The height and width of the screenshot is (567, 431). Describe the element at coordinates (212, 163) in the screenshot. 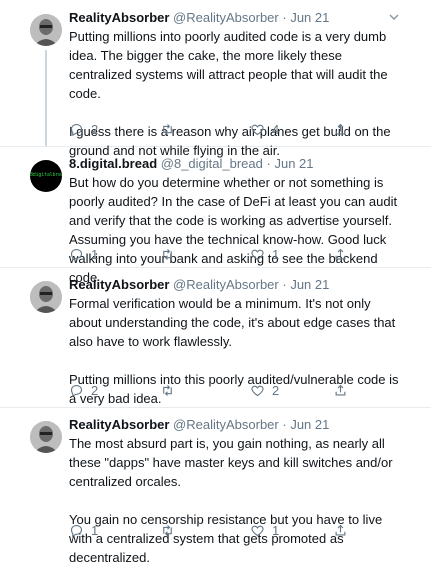

I see `handle: @8_digital_bread` at that location.